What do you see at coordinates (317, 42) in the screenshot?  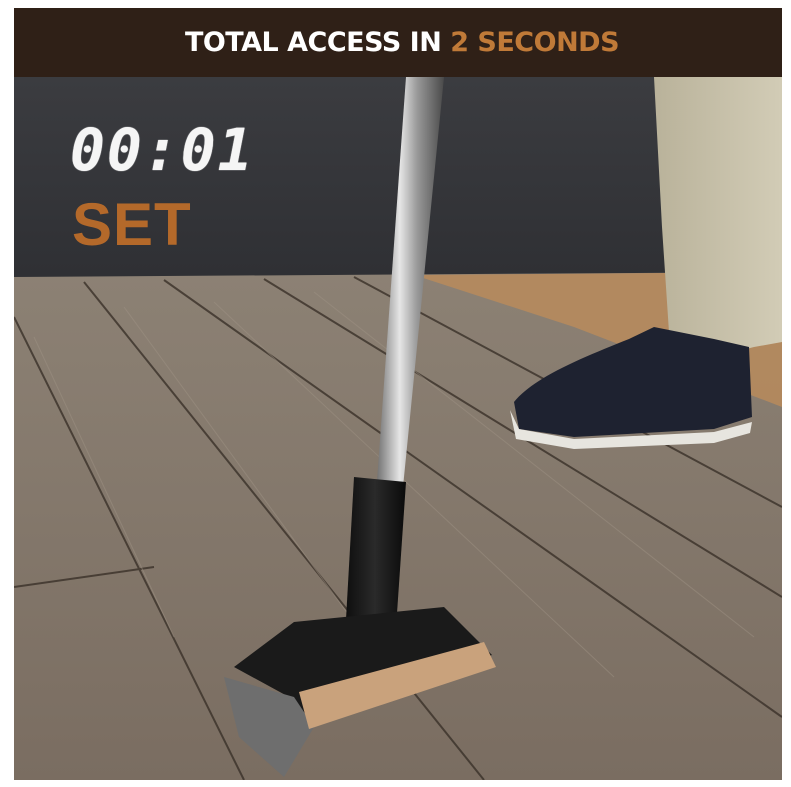 I see `headline-prefix: TOTAL ACCESS IN` at bounding box center [317, 42].